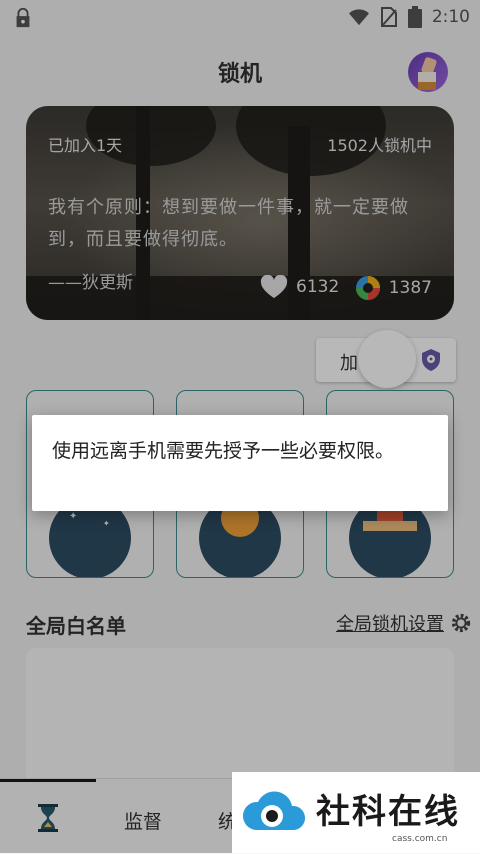  What do you see at coordinates (388, 812) in the screenshot?
I see `watermark-text: 社科在线` at bounding box center [388, 812].